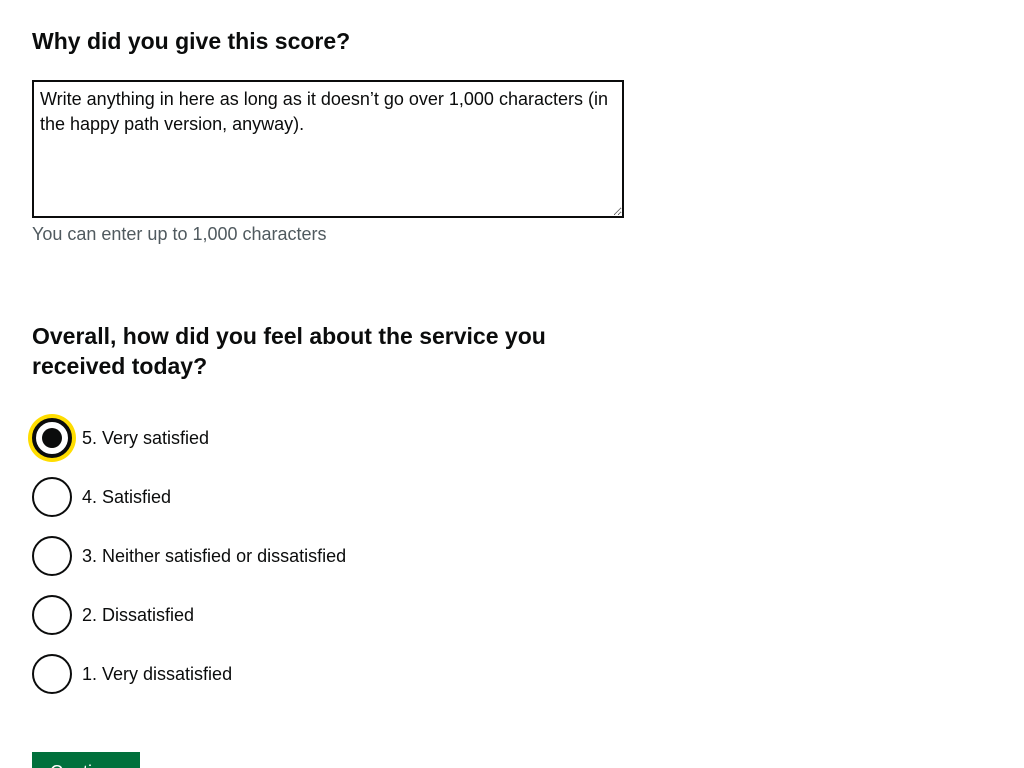 This screenshot has width=1024, height=768. Describe the element at coordinates (52, 497) in the screenshot. I see `radio-button-satisfied` at that location.